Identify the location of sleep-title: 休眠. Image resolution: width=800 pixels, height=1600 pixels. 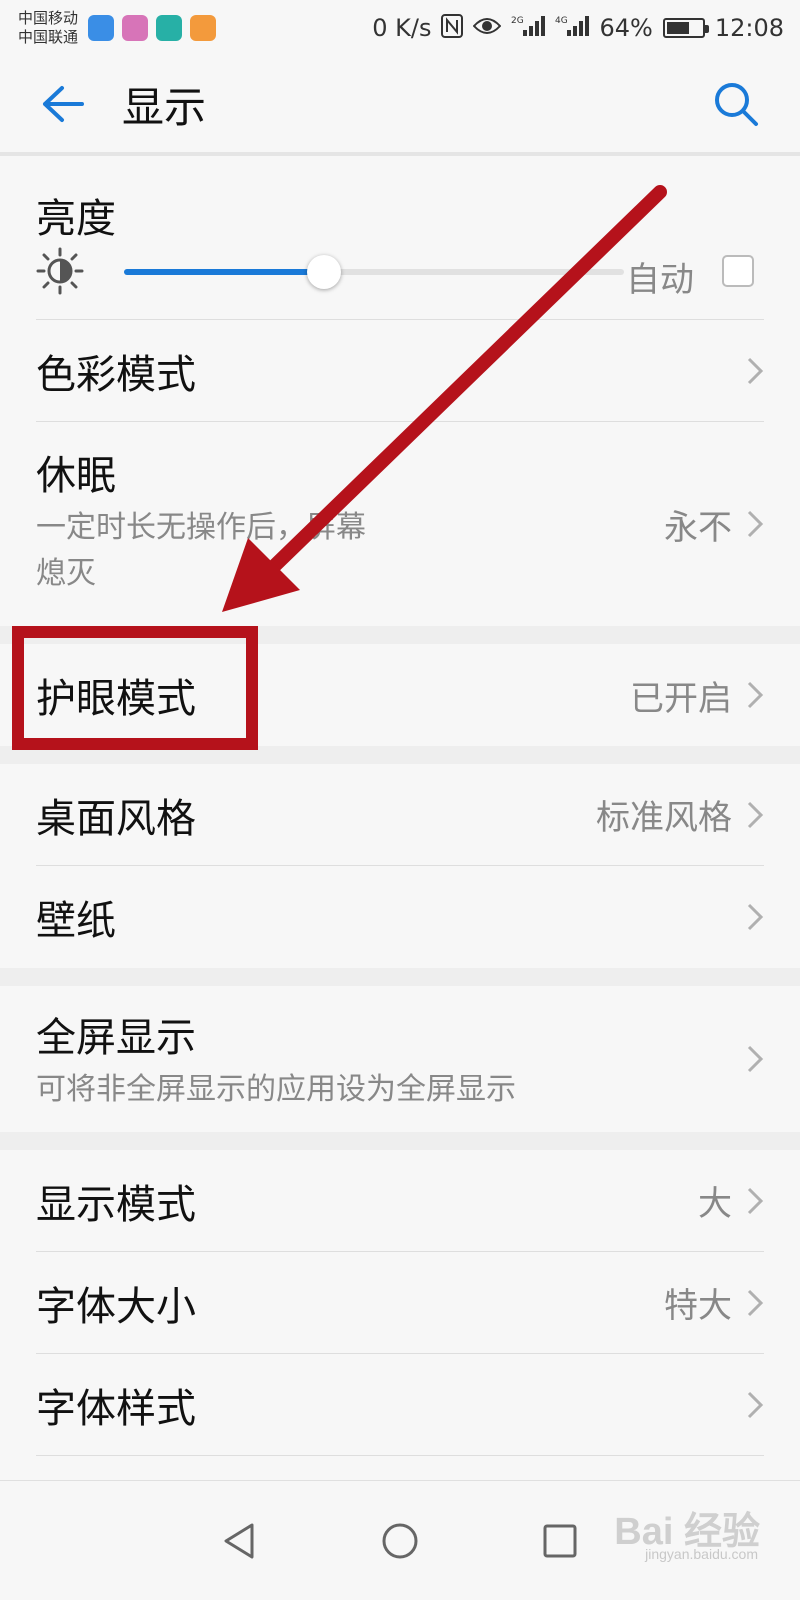
(76, 476).